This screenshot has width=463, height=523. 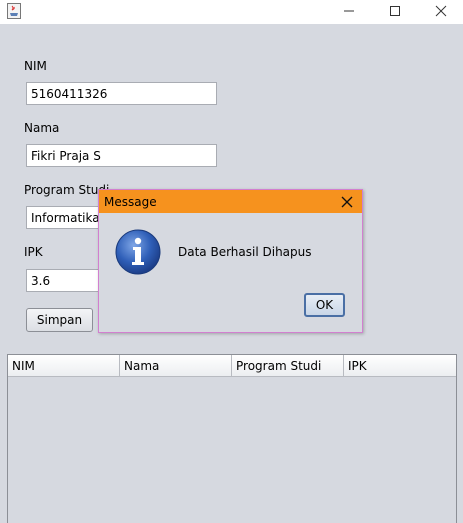 I want to click on column-header-nim: NIM, so click(x=64, y=366).